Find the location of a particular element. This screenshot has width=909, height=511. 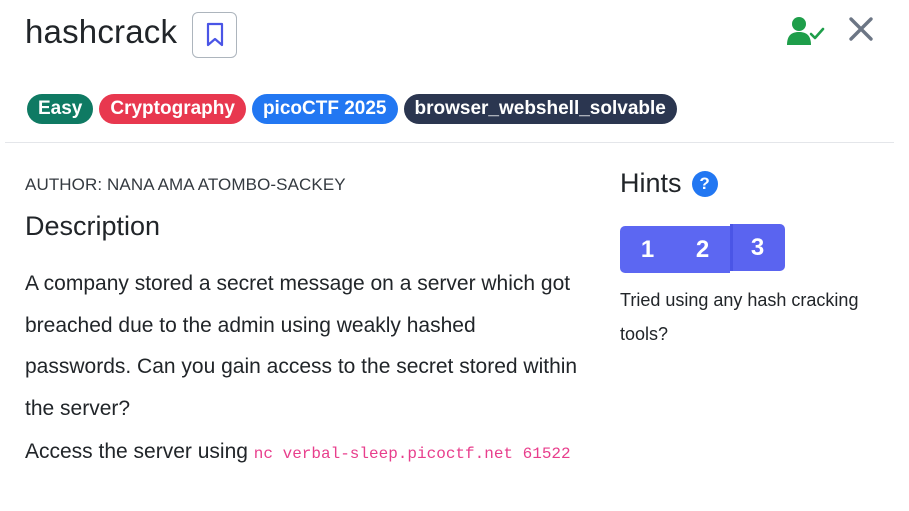

header-divider is located at coordinates (449, 142).